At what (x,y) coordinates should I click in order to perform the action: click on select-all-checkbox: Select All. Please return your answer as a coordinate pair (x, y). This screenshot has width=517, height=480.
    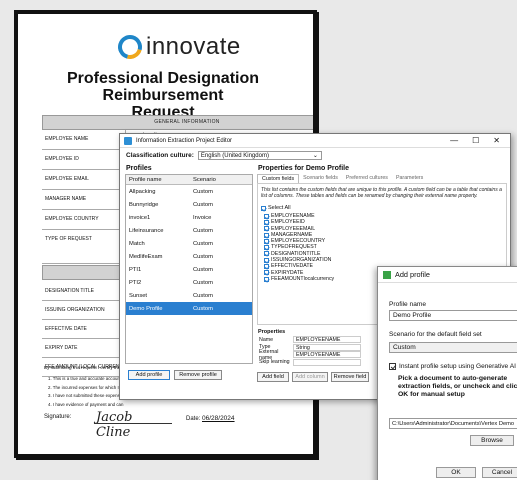
    Looking at the image, I should click on (276, 208).